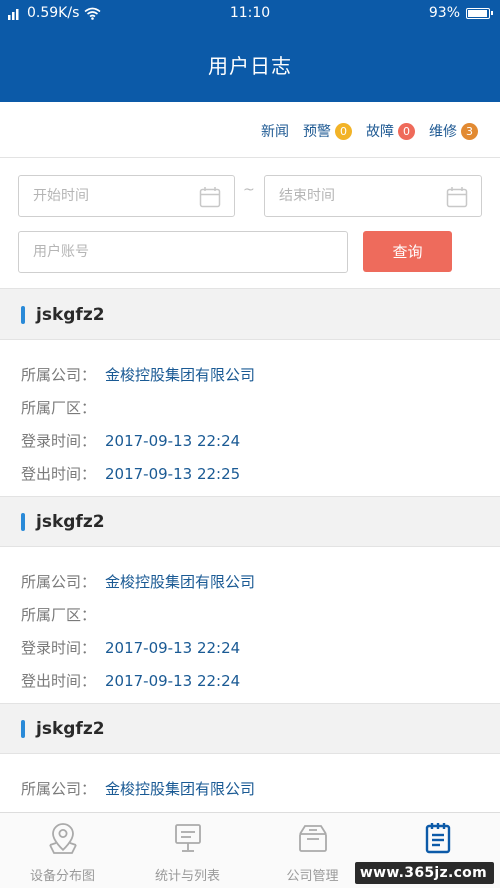 The height and width of the screenshot is (888, 500). I want to click on category-bar: 新闻 预警 0 故障 0 维修 3, so click(250, 130).